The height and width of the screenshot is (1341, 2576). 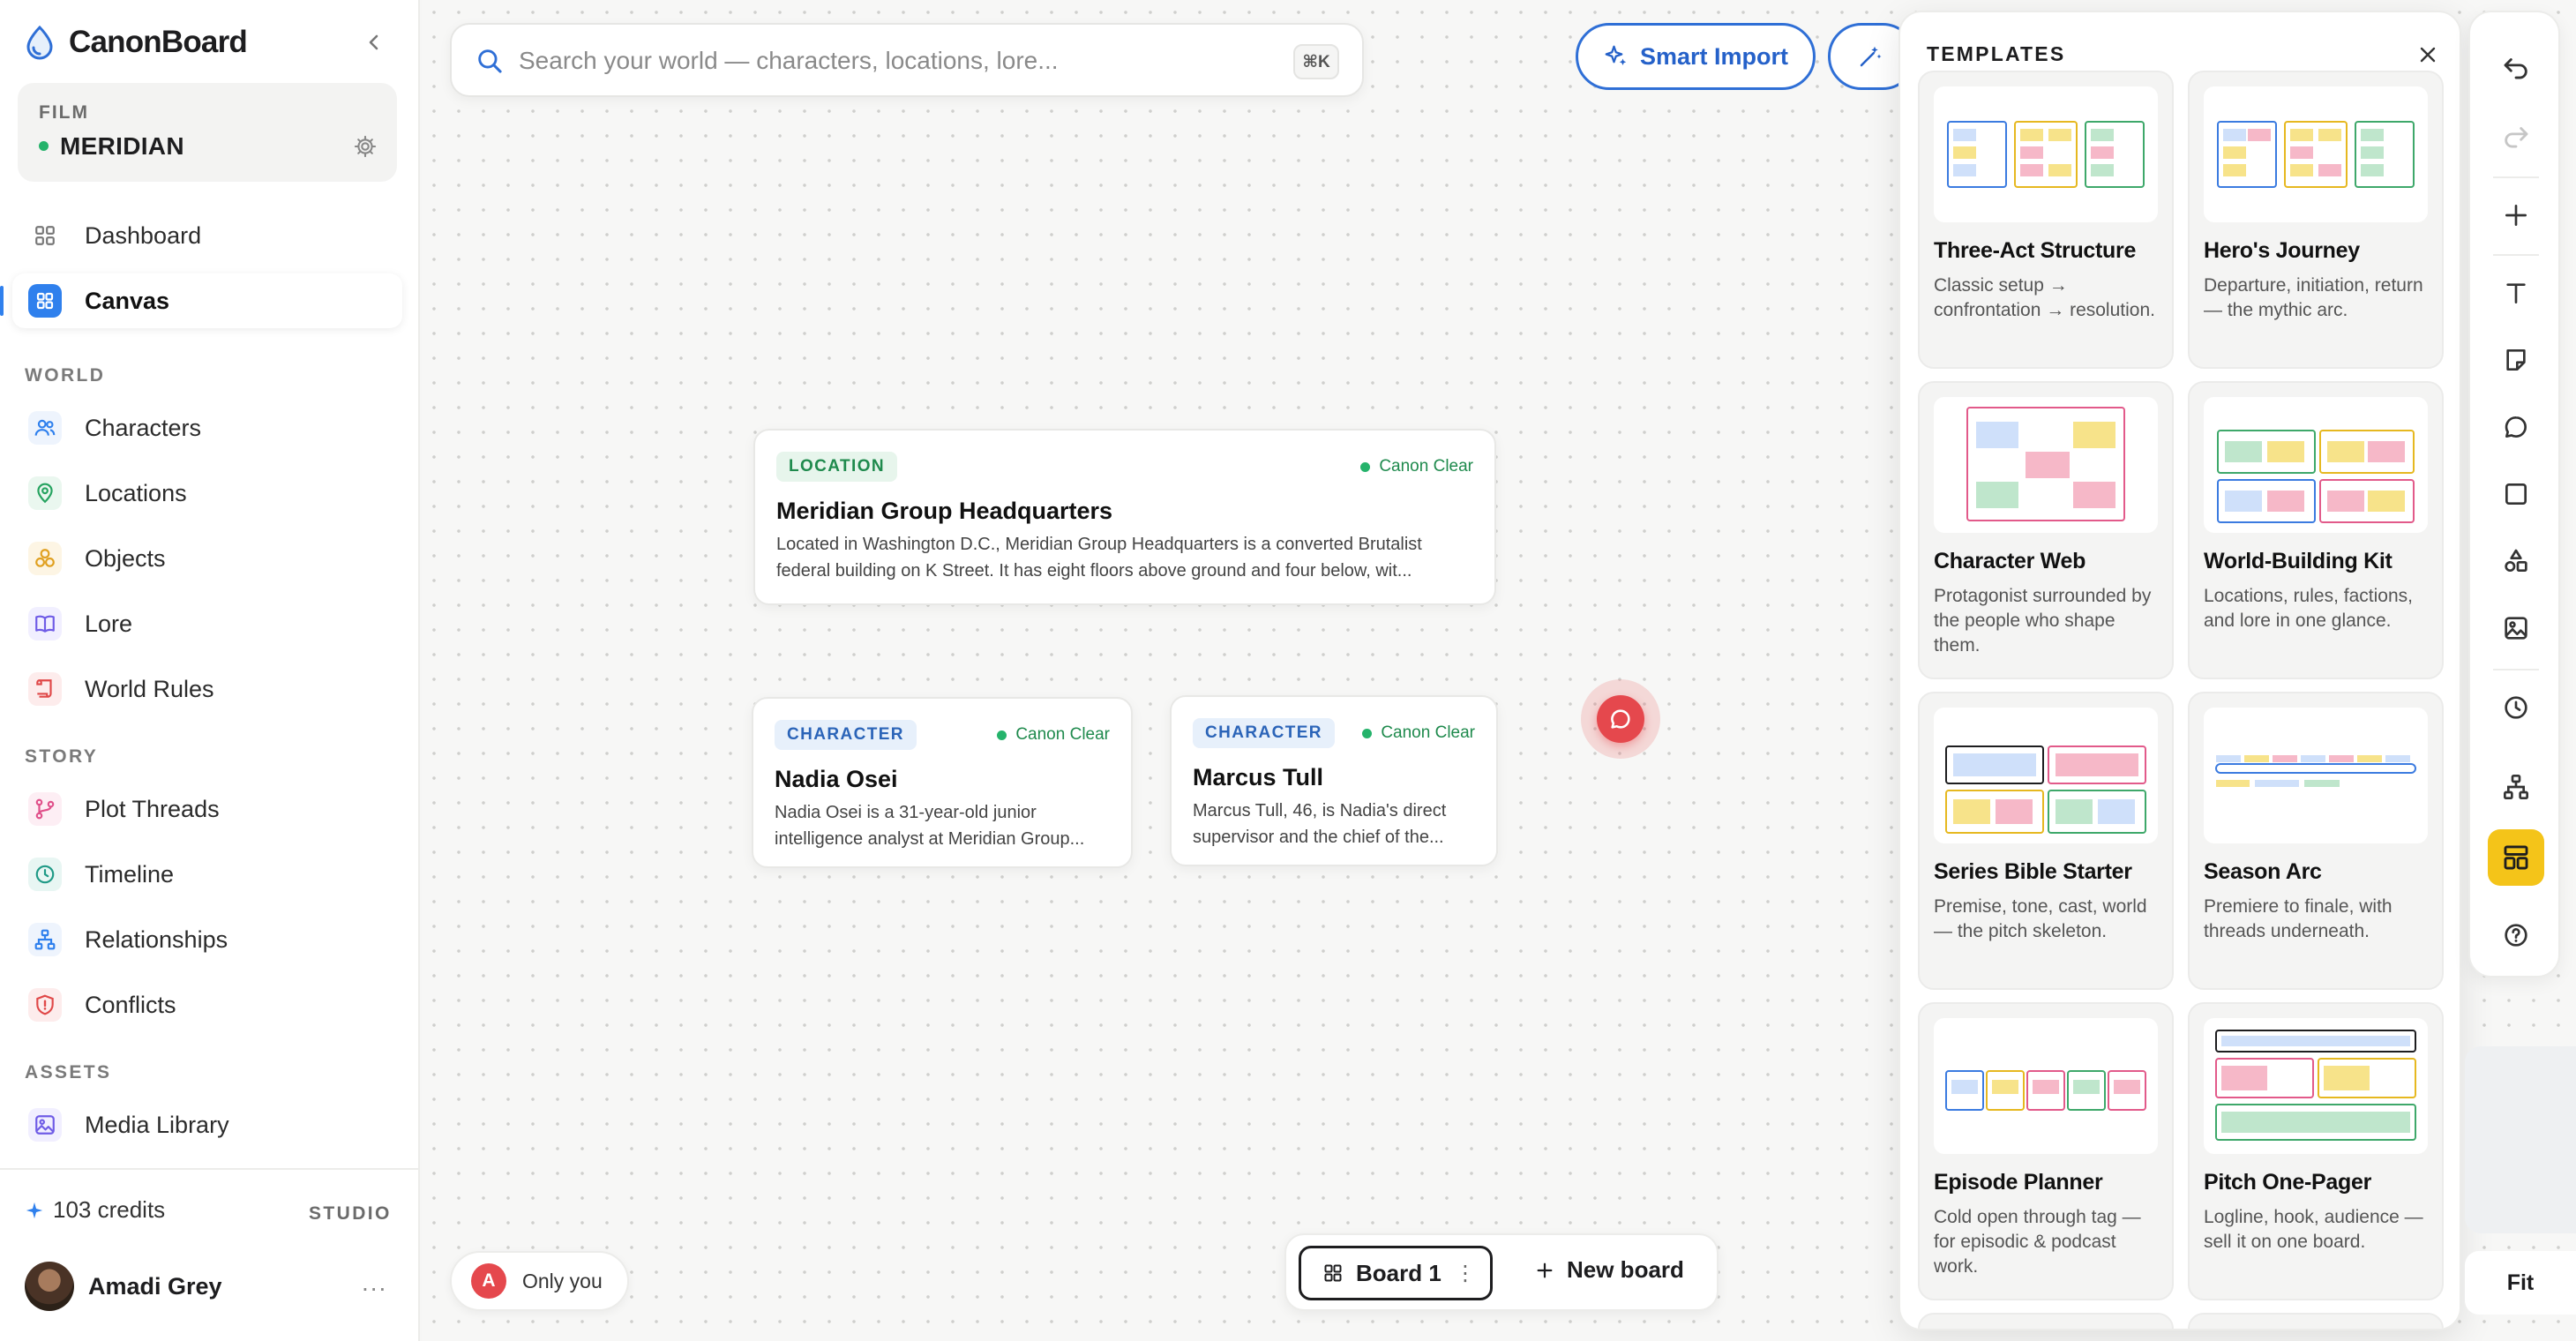 I want to click on search-input, so click(x=881, y=61).